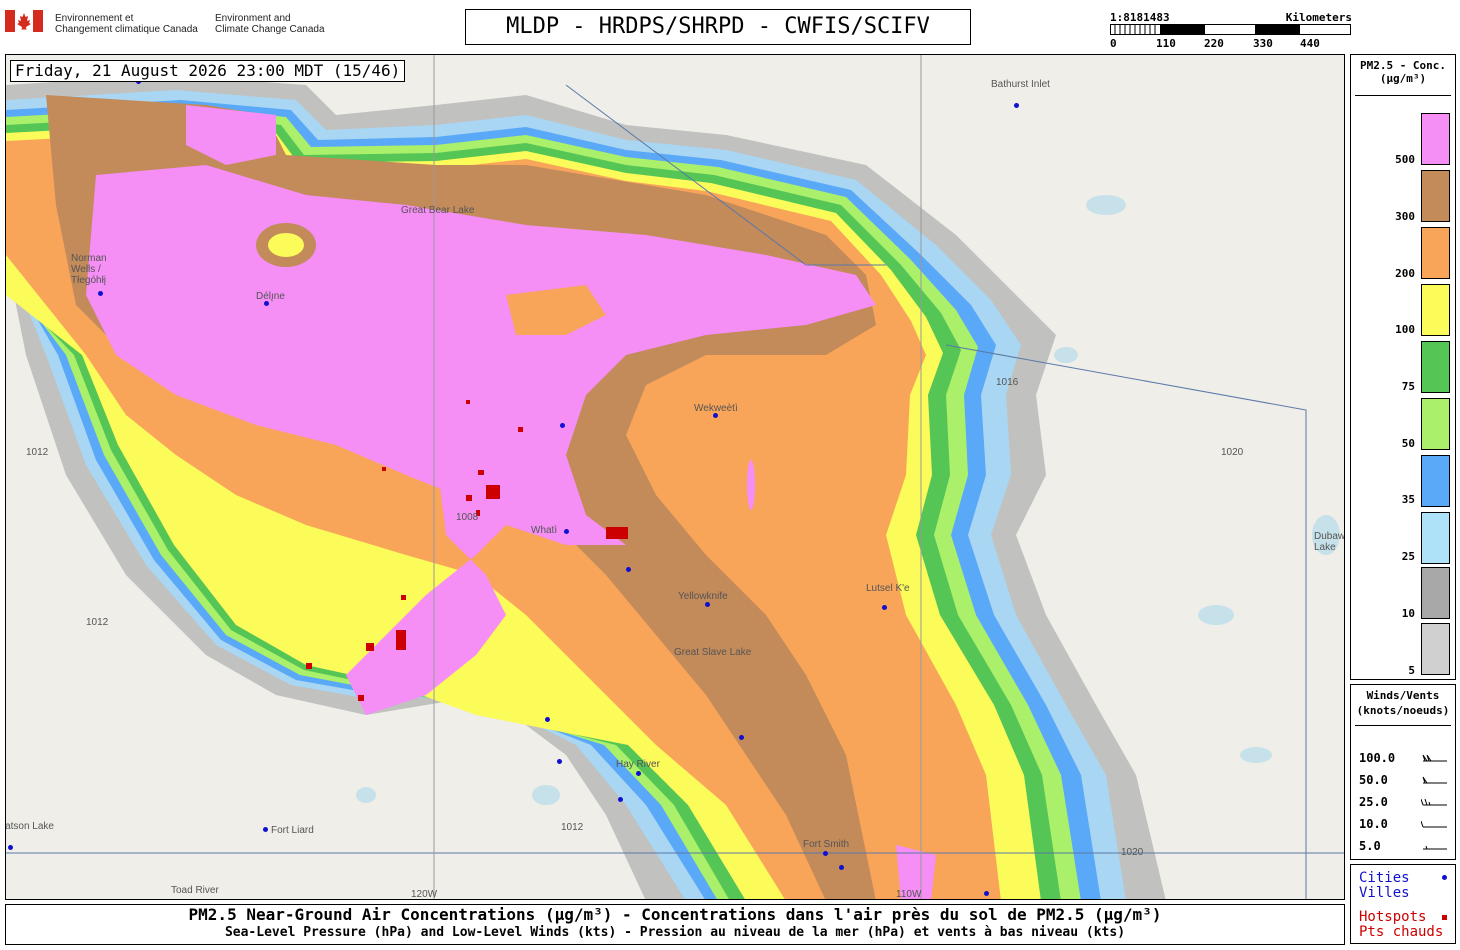 The height and width of the screenshot is (950, 1460). What do you see at coordinates (126, 29) in the screenshot?
I see `gov-fr-line2: Changement climatique Canada` at bounding box center [126, 29].